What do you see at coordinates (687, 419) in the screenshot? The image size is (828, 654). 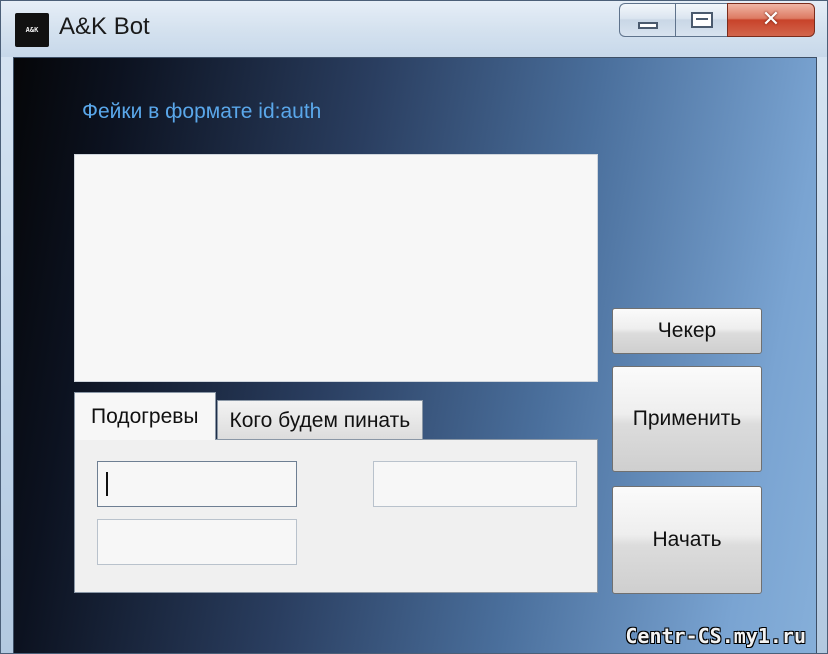 I see `apply-button: Применить` at bounding box center [687, 419].